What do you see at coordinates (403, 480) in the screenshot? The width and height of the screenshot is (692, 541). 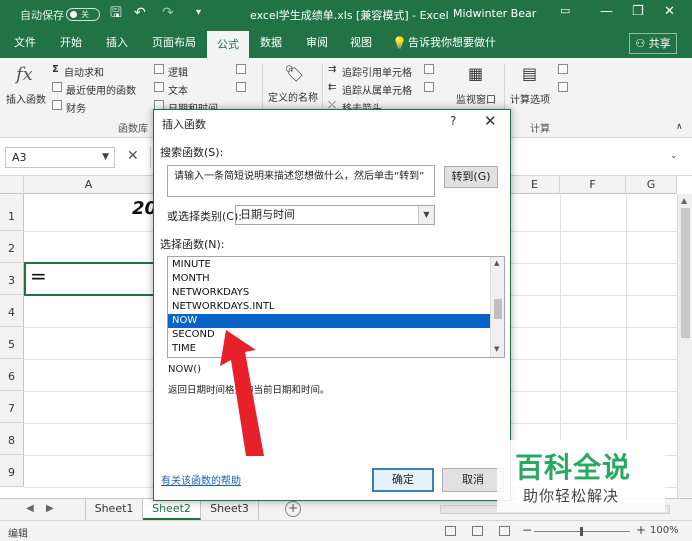 I see `ok-button: 确定` at bounding box center [403, 480].